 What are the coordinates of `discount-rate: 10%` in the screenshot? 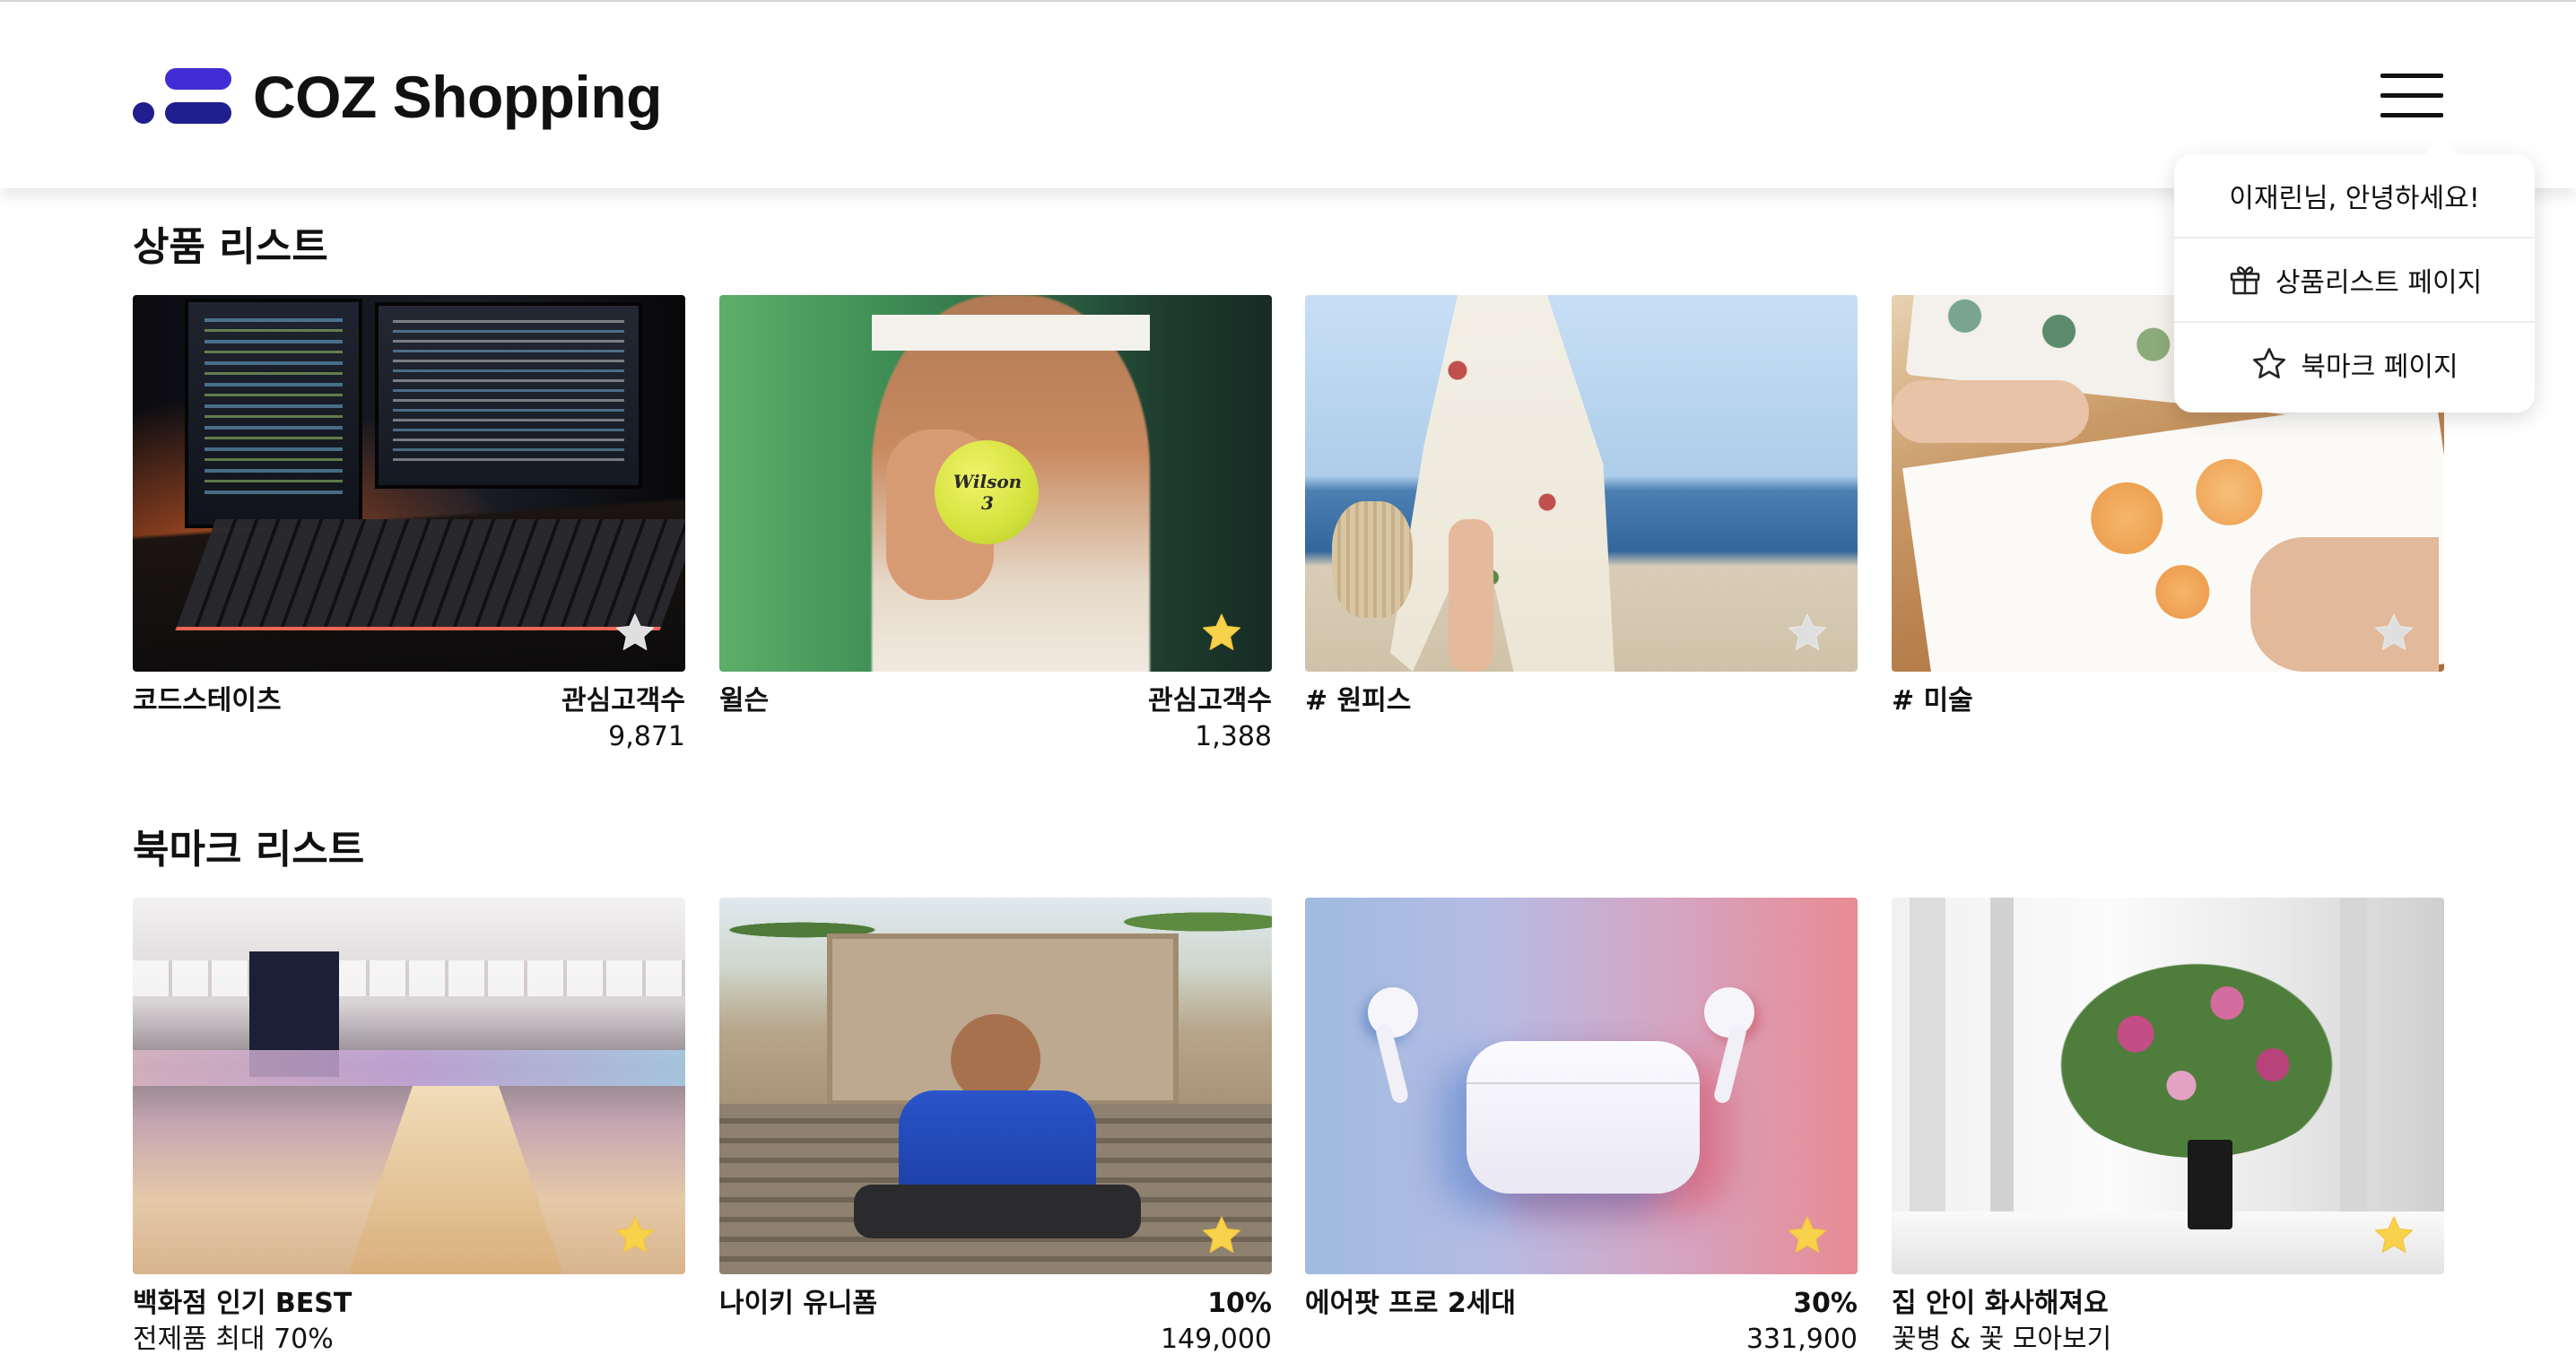 It's located at (1239, 1303).